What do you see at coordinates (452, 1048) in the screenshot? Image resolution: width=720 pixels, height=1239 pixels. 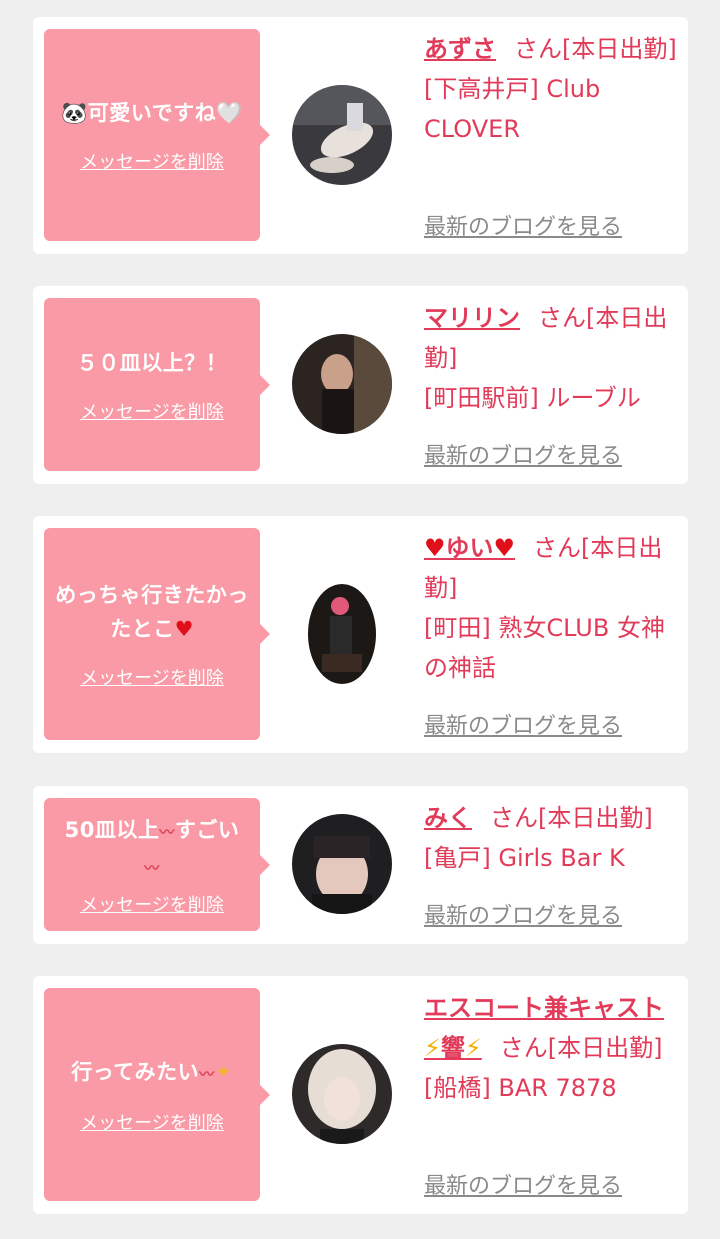 I see `cast-name-text-b: 響` at bounding box center [452, 1048].